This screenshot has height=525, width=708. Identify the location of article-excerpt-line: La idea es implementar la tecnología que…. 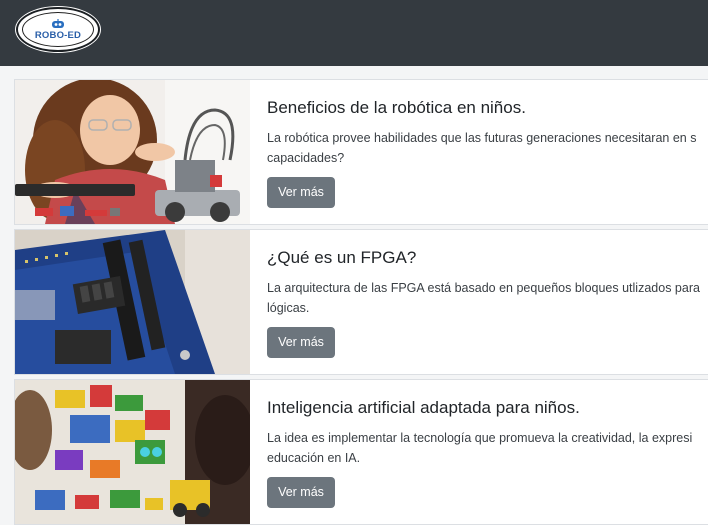
(480, 438).